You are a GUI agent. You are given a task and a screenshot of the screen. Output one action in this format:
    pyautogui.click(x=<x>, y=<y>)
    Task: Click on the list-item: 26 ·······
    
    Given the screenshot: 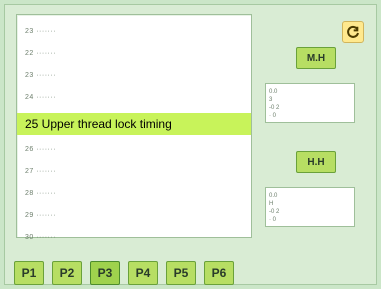 What is the action you would take?
    pyautogui.click(x=134, y=150)
    